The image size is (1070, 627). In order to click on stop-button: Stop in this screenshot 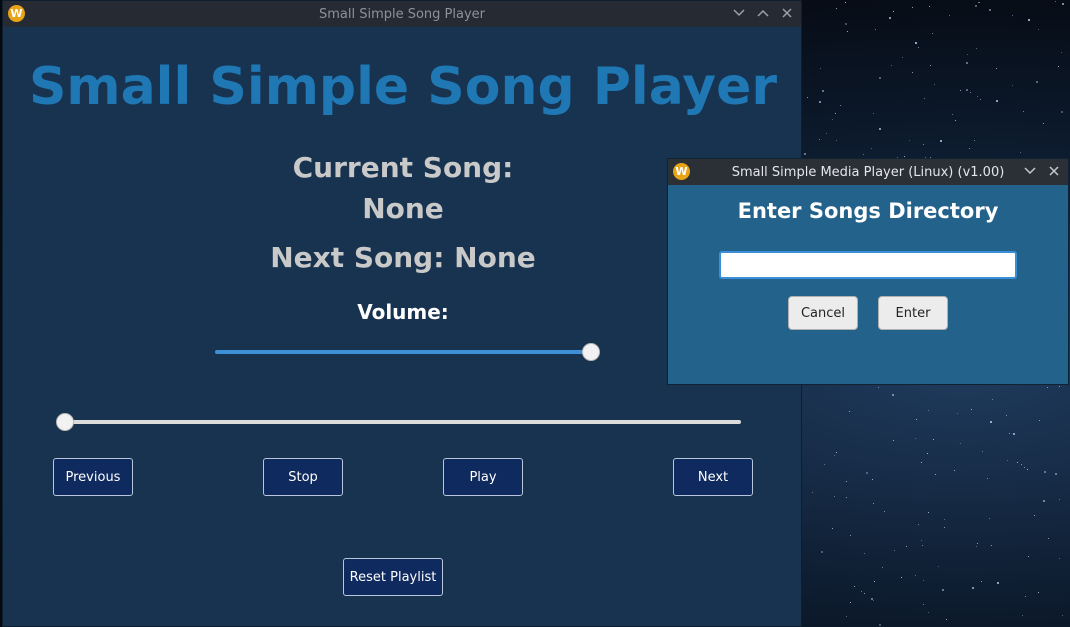, I will do `click(303, 477)`.